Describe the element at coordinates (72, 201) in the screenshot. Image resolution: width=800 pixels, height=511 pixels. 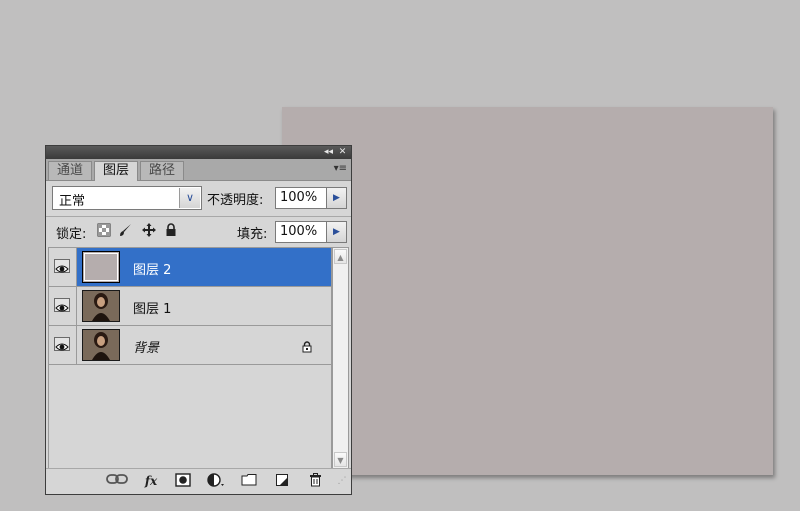
I see `blend-mode-value: 正常` at that location.